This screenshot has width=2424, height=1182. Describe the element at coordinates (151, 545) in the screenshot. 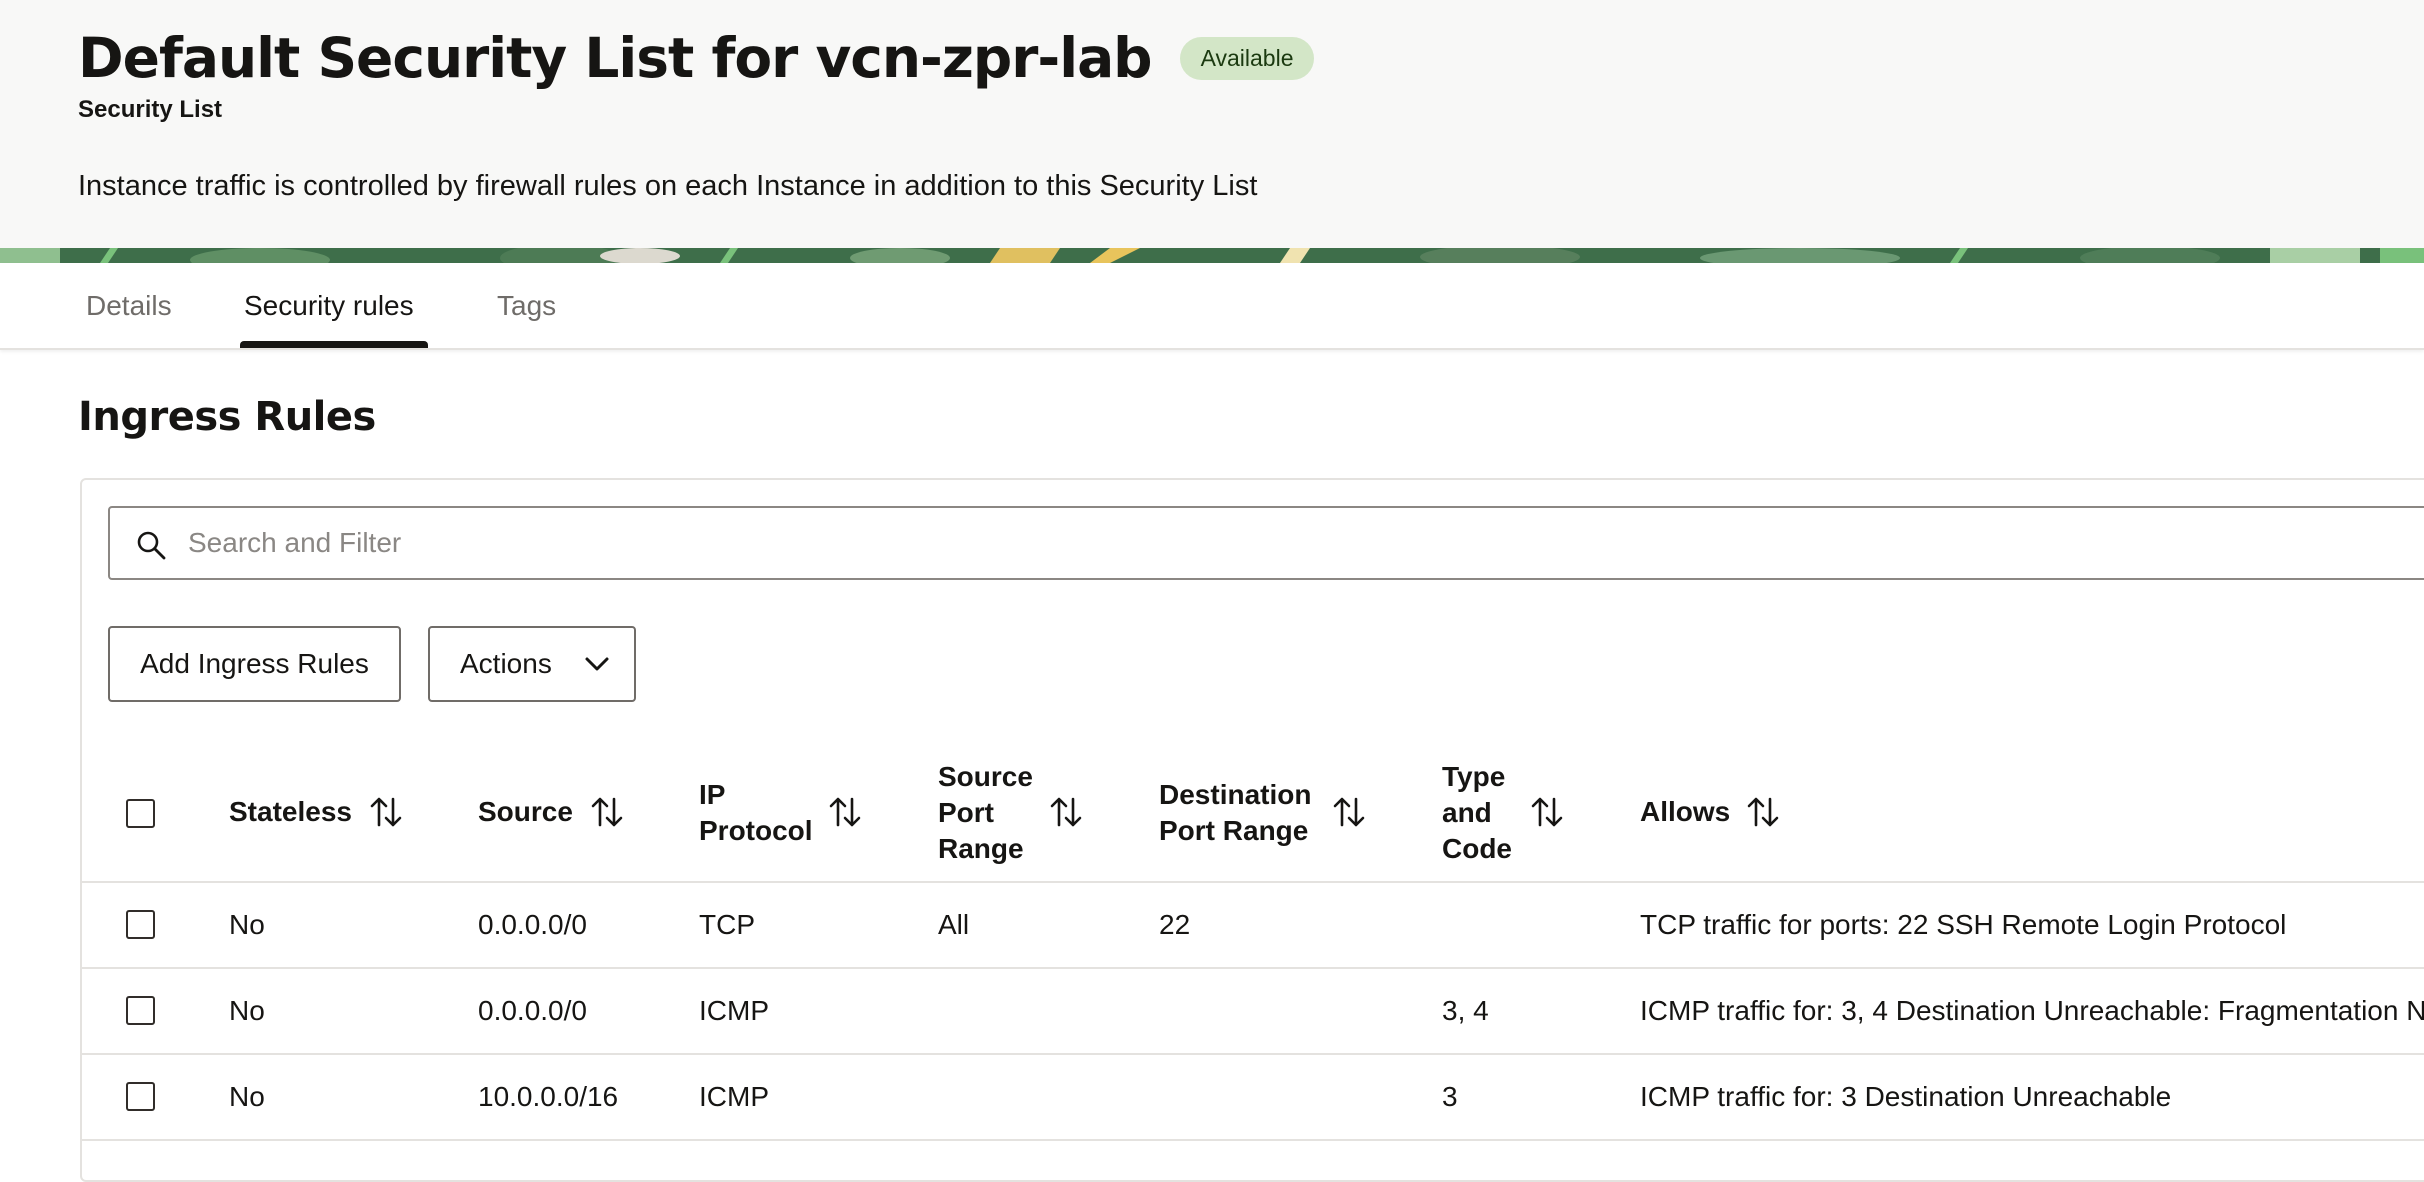

I see `search-icon` at that location.